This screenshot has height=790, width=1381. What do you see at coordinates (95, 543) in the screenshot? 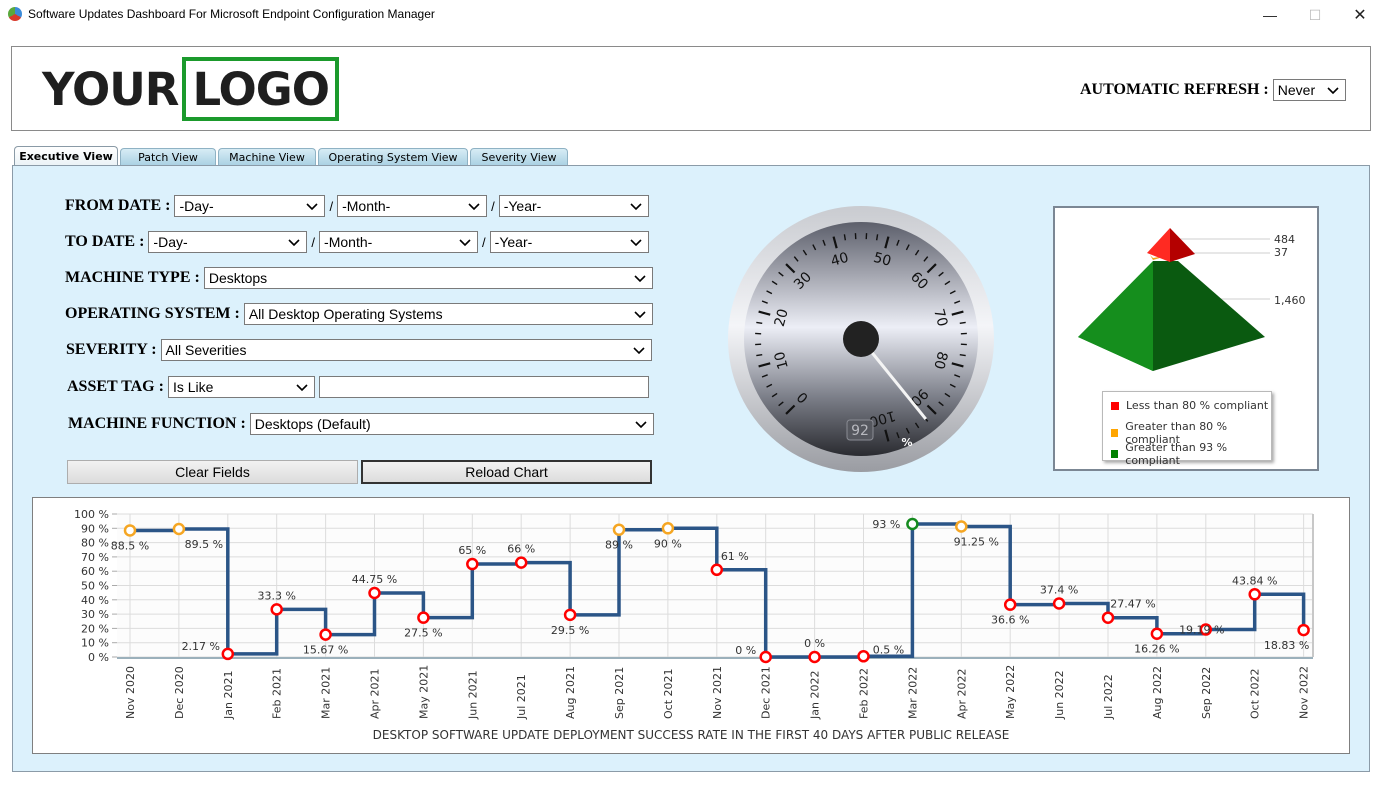
I see `y-tick-label: 80 %` at bounding box center [95, 543].